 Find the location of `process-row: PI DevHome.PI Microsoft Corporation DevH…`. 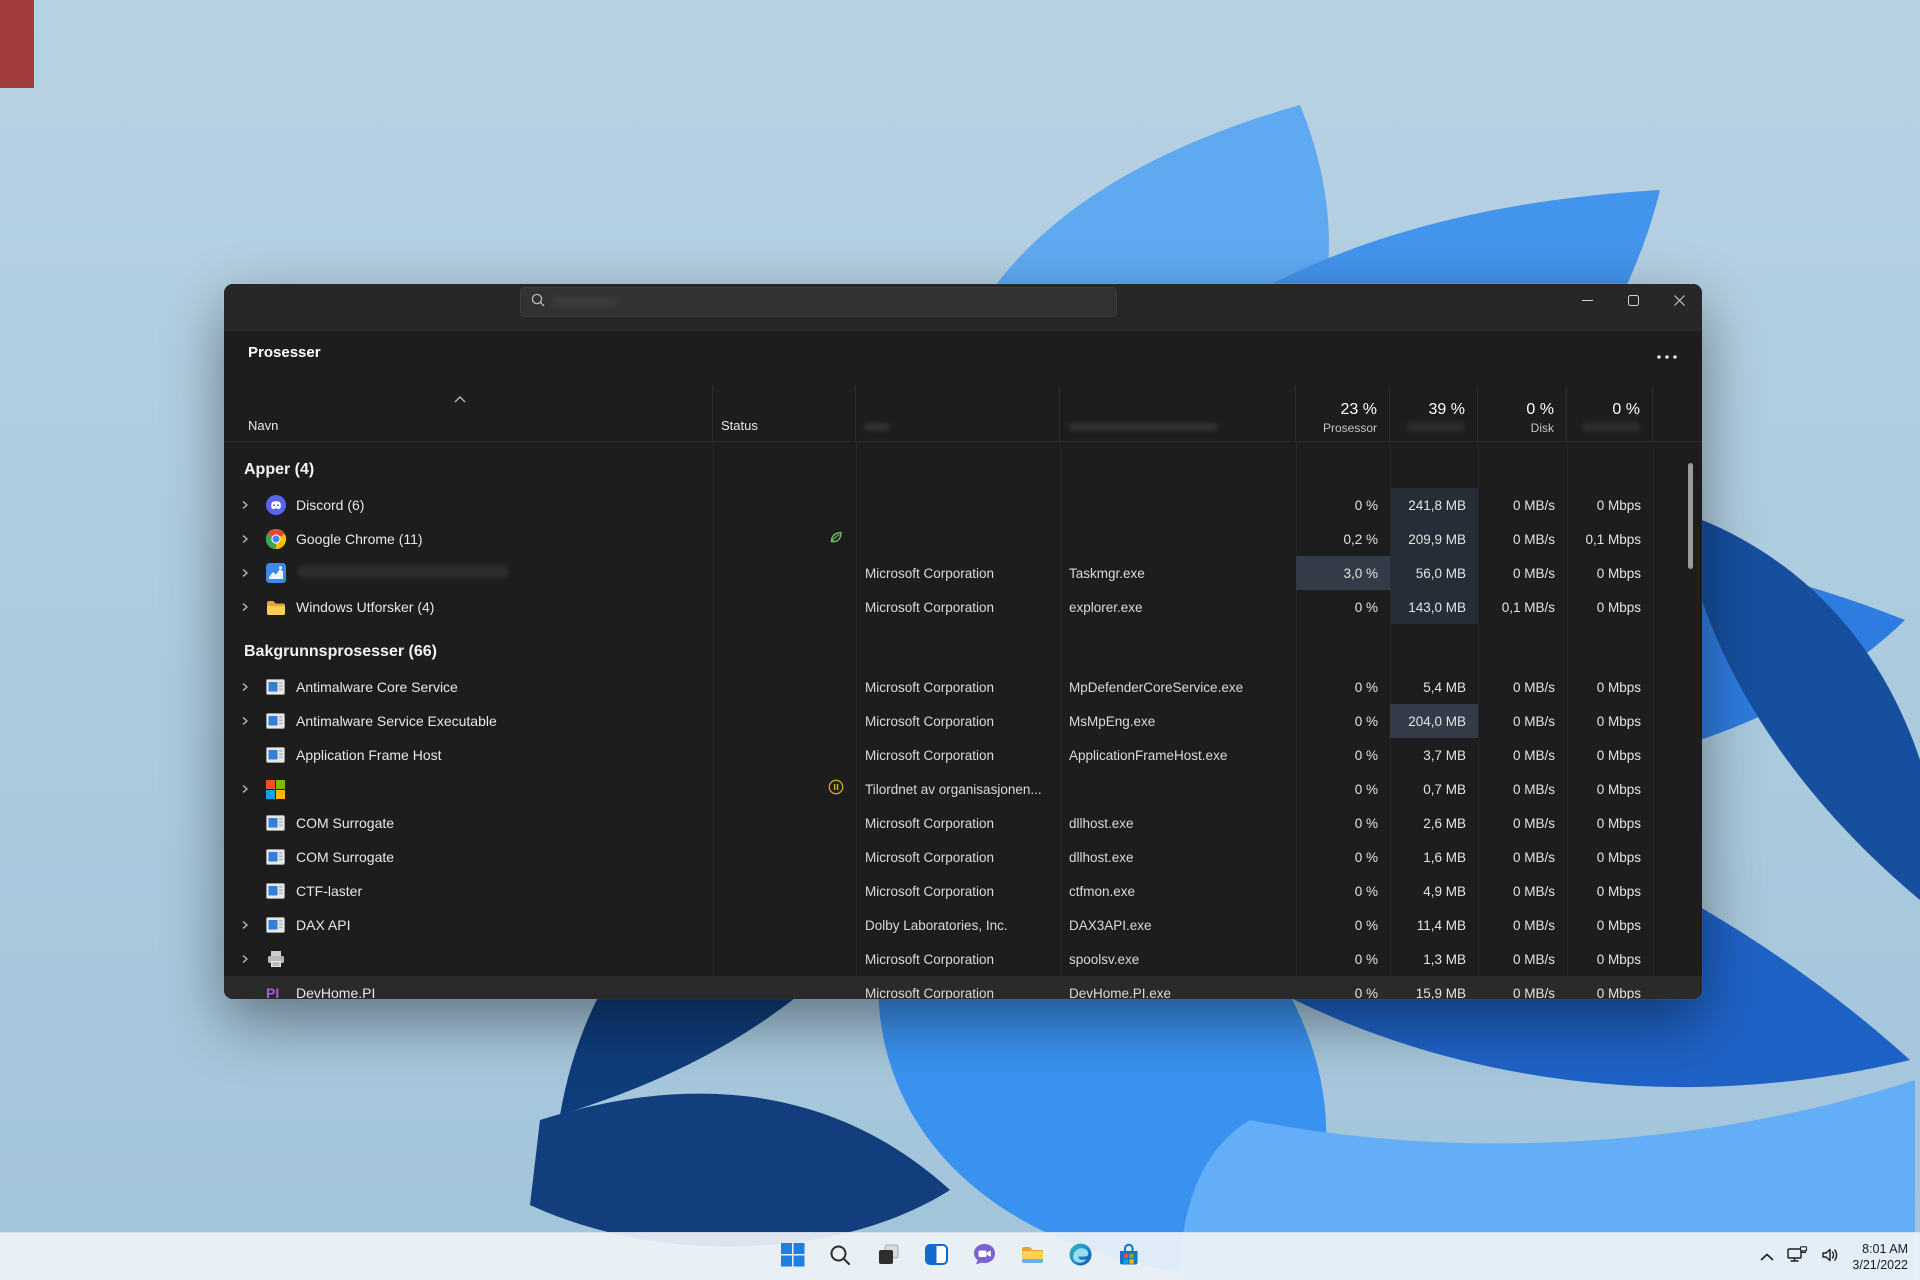

process-row: PI DevHome.PI Microsoft Corporation DevH… is located at coordinates (963, 987).